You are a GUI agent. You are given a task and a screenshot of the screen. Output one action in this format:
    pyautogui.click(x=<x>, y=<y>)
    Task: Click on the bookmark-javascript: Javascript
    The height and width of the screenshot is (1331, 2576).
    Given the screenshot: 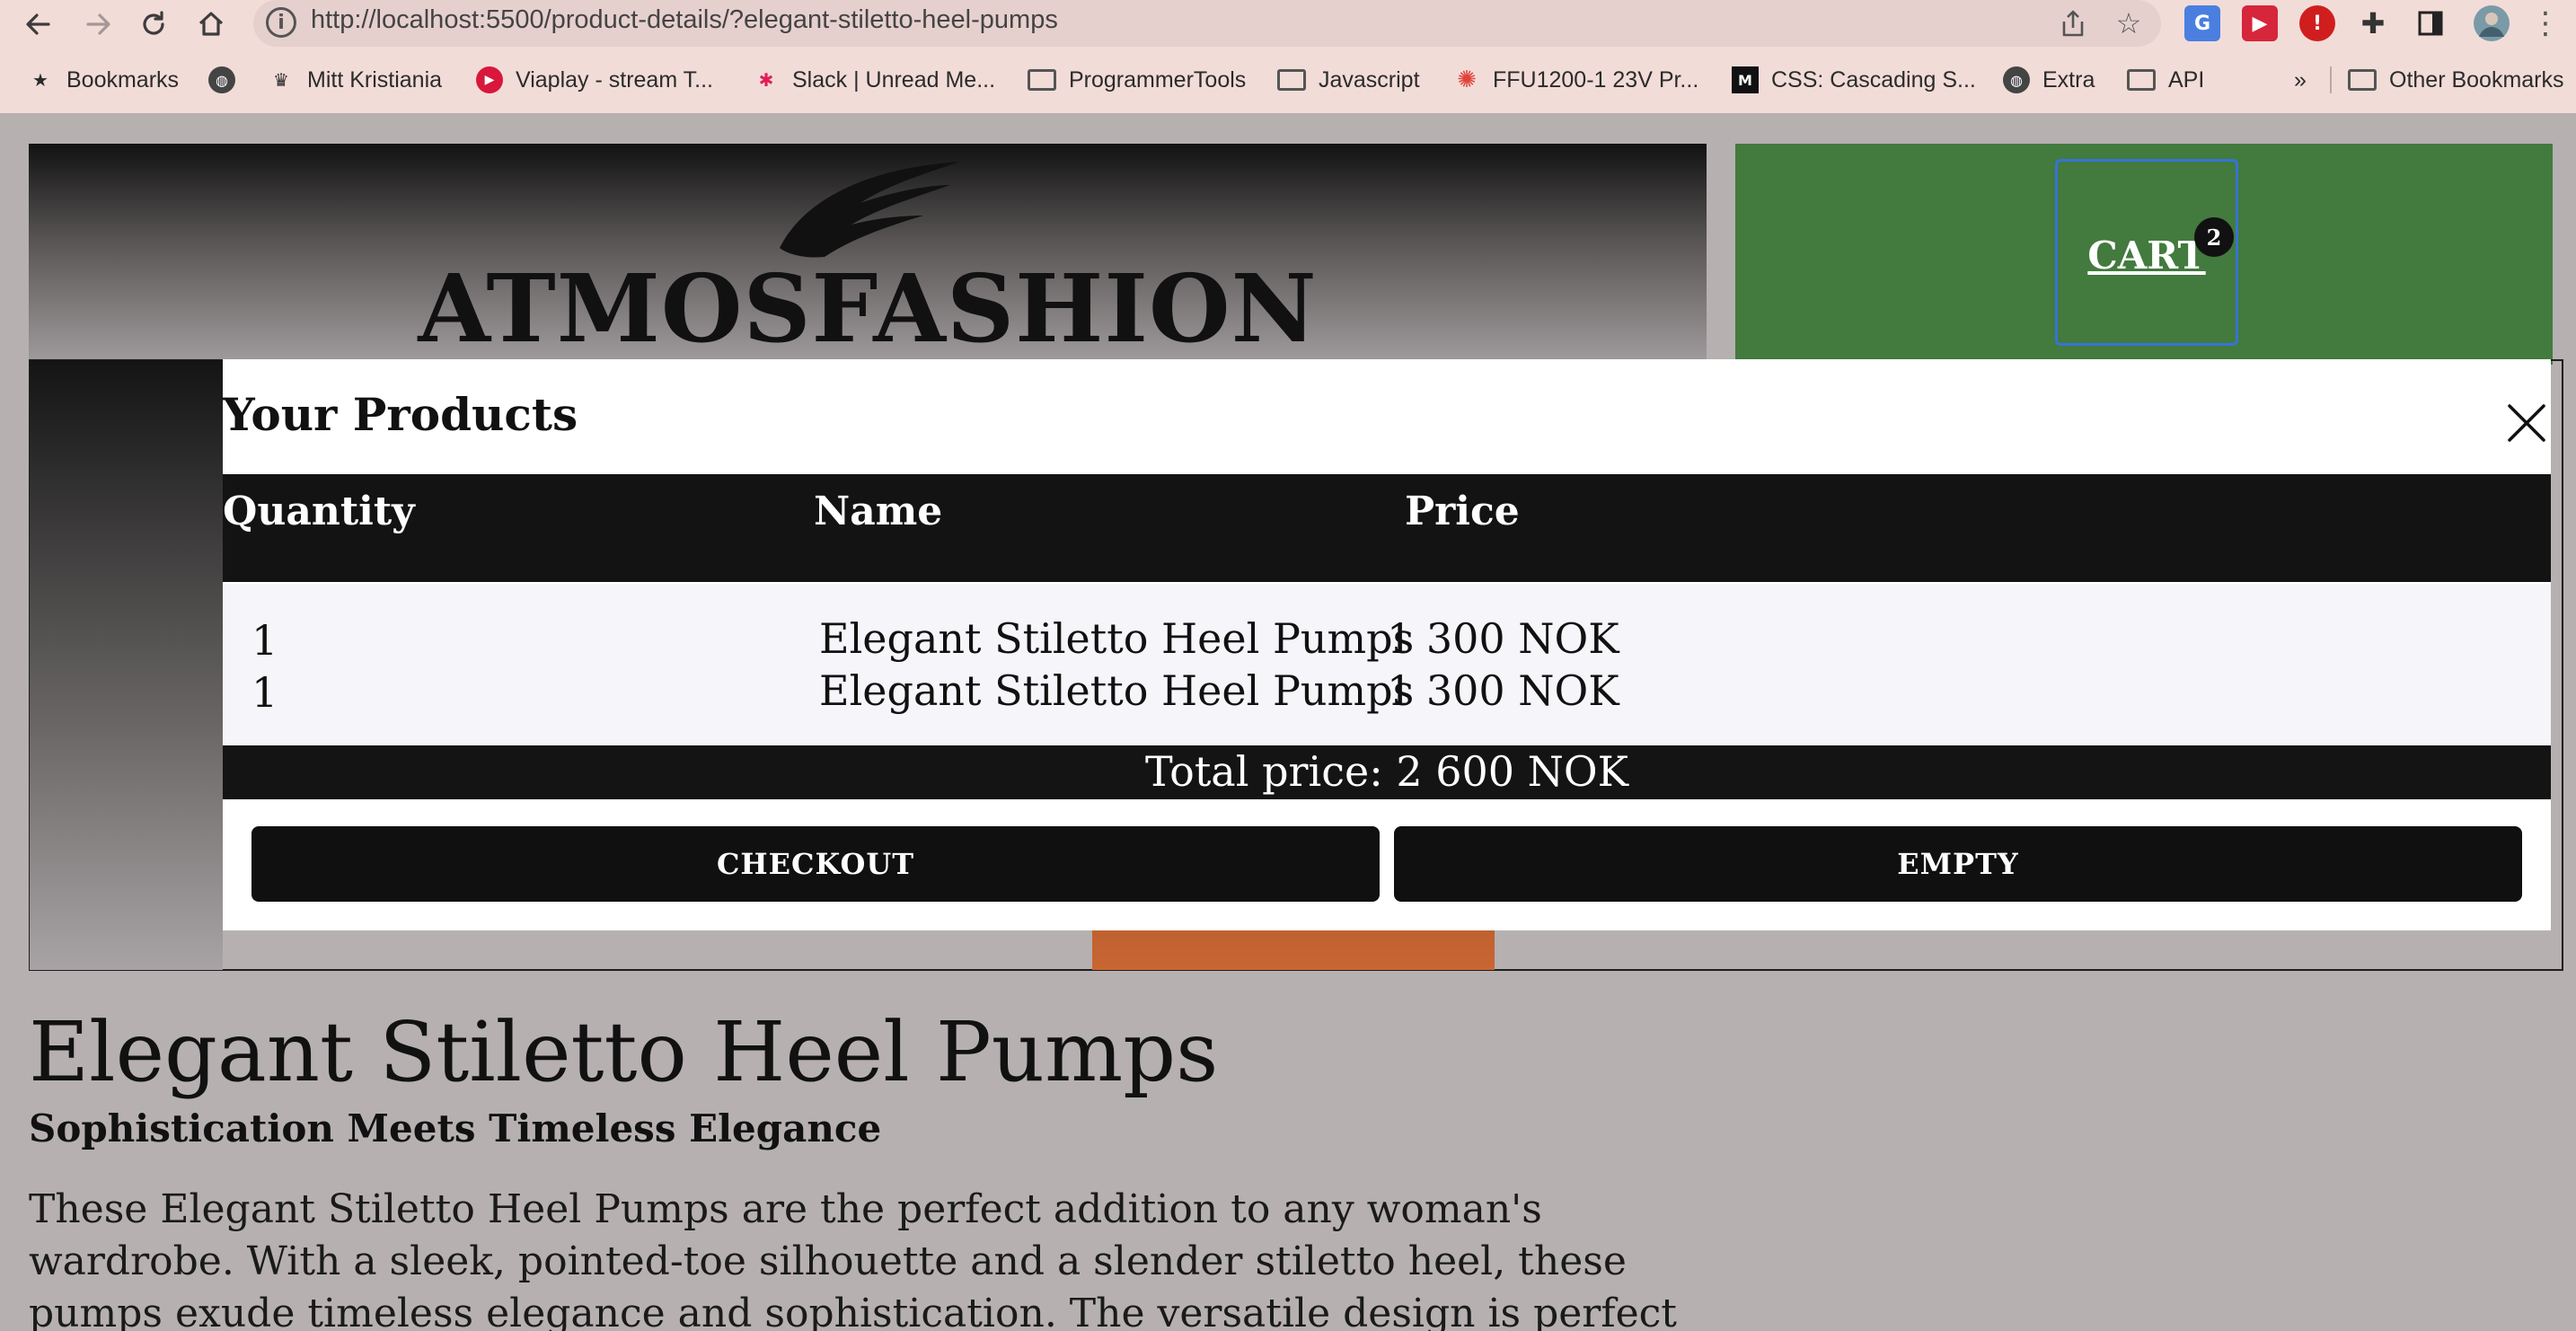 What is the action you would take?
    pyautogui.click(x=1348, y=80)
    